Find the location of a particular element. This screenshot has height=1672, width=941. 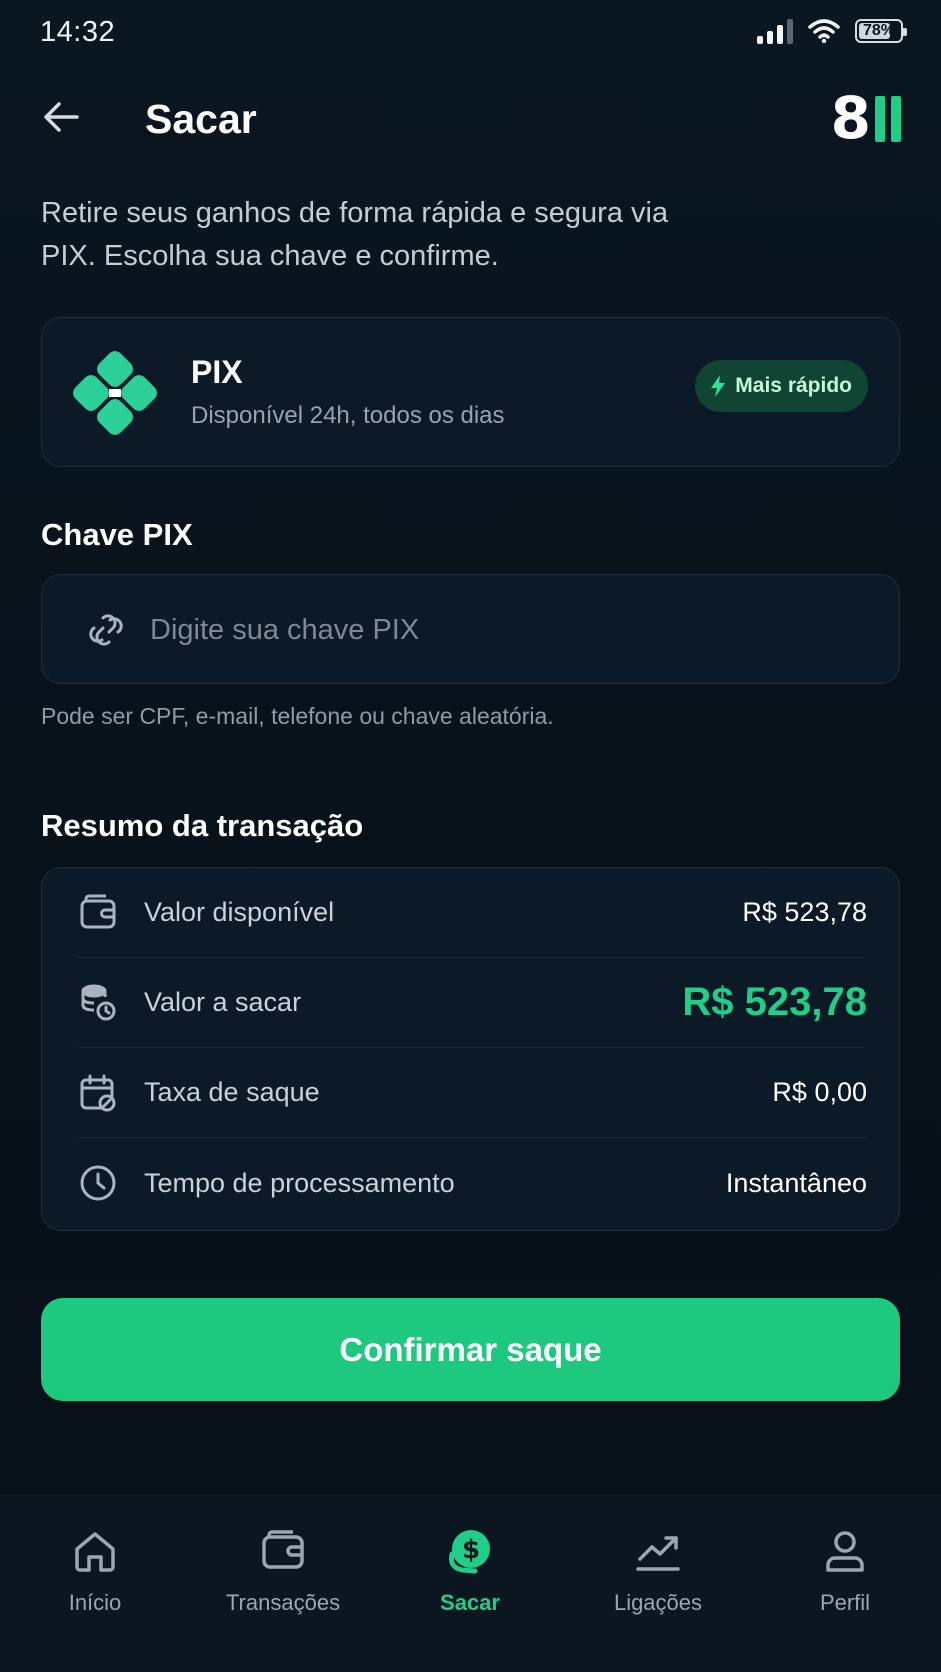

pix-key-input is located at coordinates (500, 630).